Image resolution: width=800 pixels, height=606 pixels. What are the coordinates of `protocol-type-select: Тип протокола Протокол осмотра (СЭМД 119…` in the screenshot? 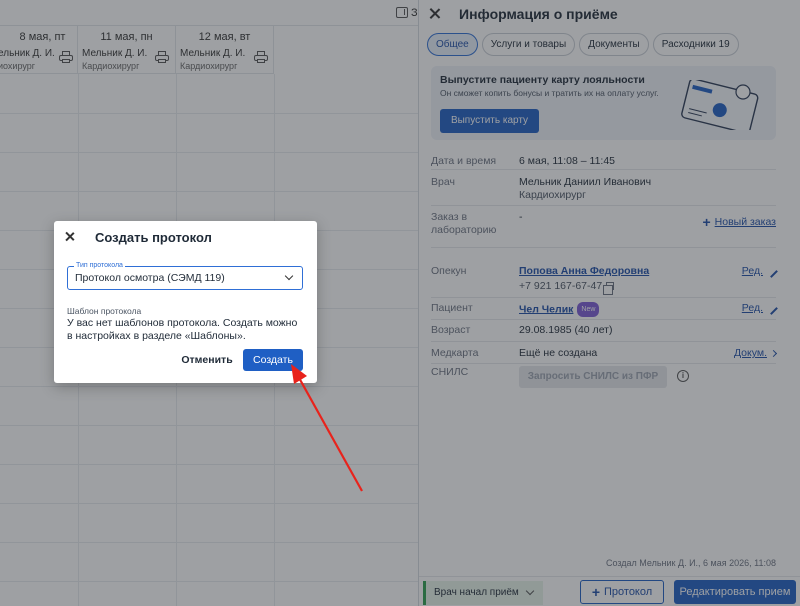 It's located at (185, 276).